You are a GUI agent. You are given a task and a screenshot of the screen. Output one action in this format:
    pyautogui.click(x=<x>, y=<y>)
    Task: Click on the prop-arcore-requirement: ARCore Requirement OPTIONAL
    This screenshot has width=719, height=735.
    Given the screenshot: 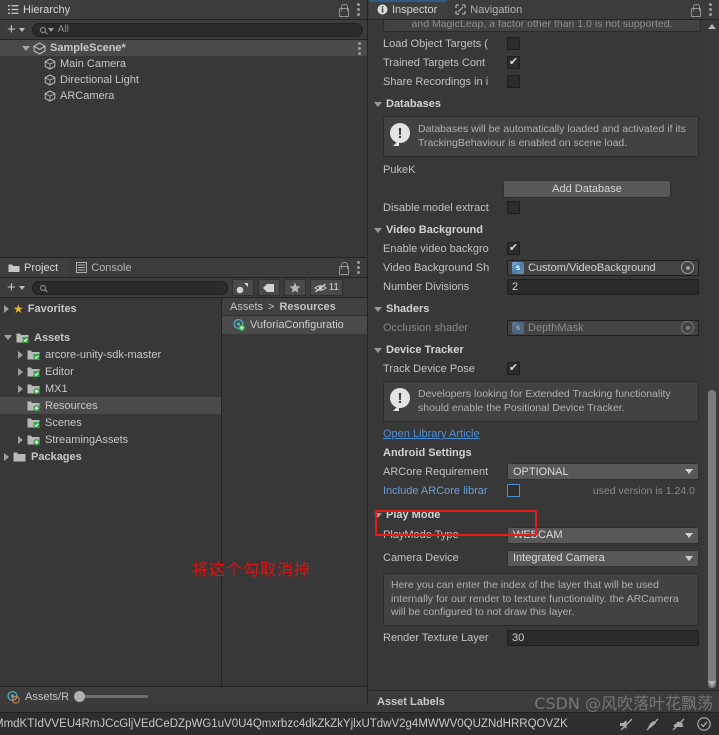 What is the action you would take?
    pyautogui.click(x=537, y=471)
    